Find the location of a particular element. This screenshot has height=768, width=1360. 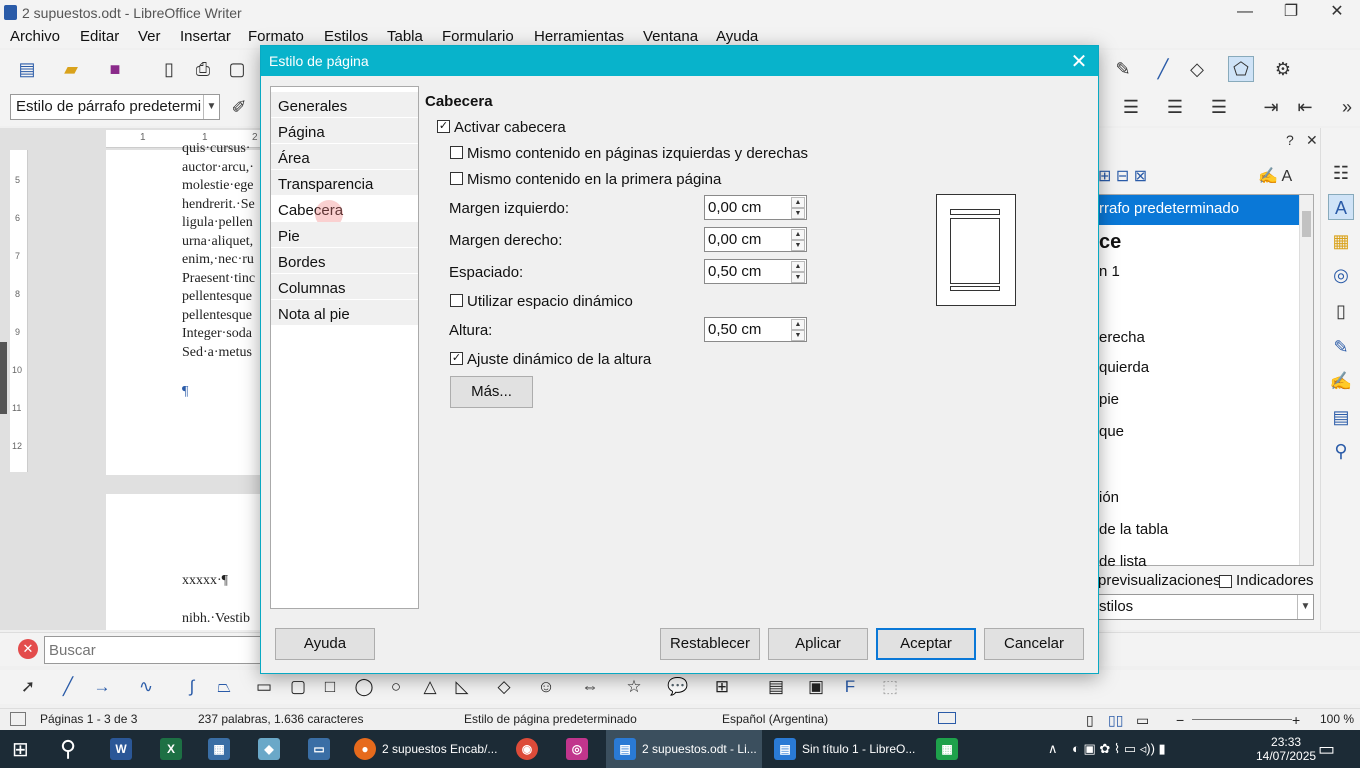

freeform-icon: ∫ is located at coordinates (192, 687).